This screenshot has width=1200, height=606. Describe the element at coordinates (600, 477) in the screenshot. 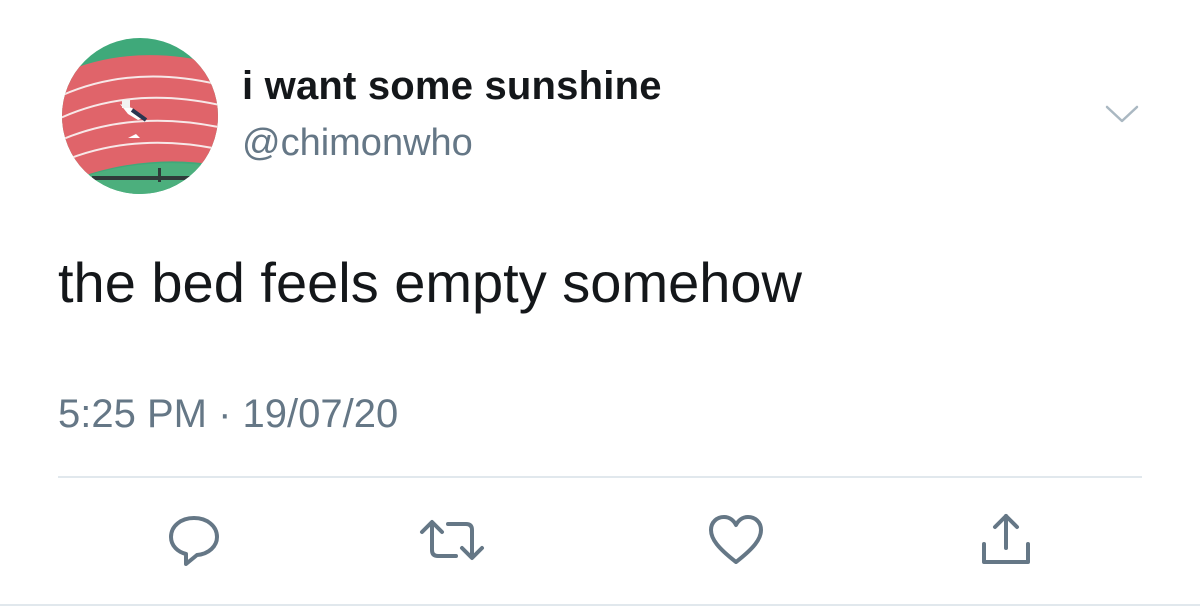

I see `divider` at that location.